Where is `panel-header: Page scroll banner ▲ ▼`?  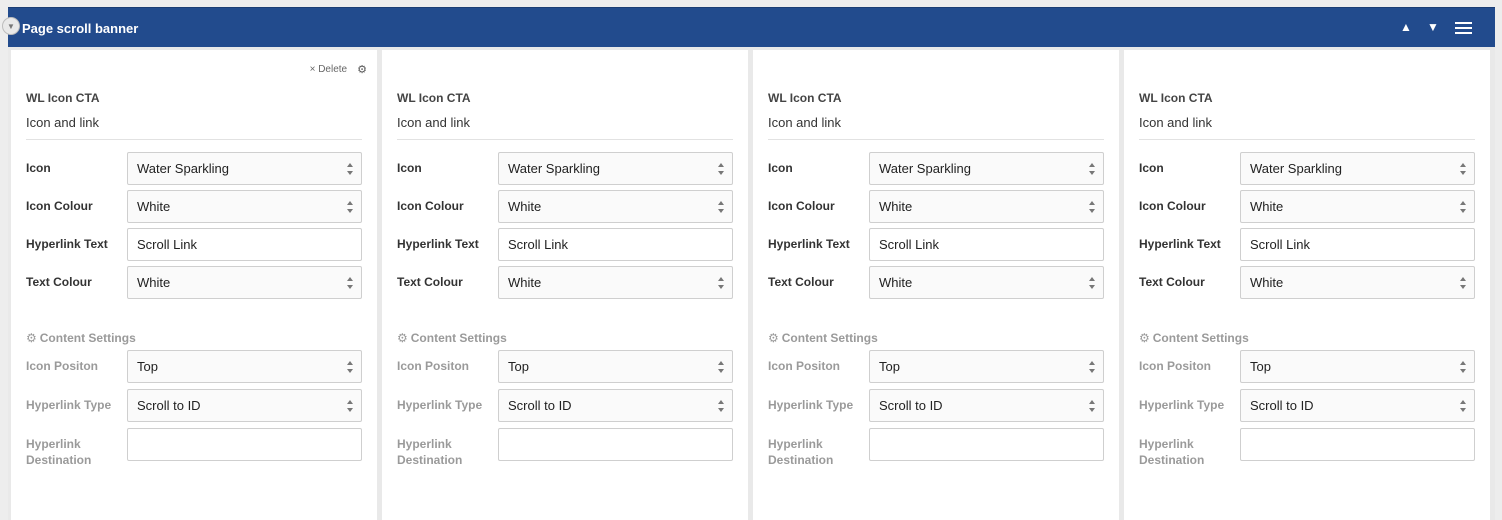
panel-header: Page scroll banner ▲ ▼ is located at coordinates (751, 27).